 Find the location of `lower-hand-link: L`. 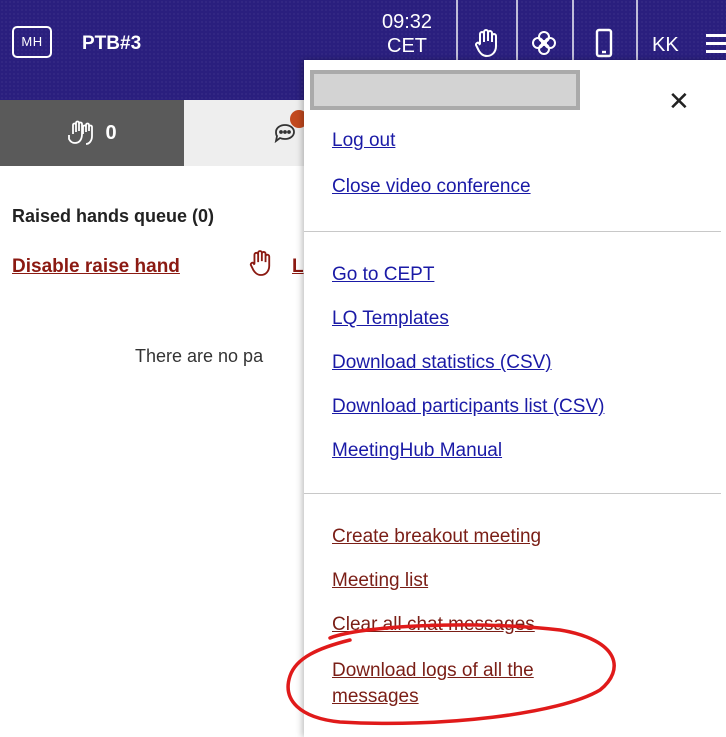

lower-hand-link: L is located at coordinates (298, 267).